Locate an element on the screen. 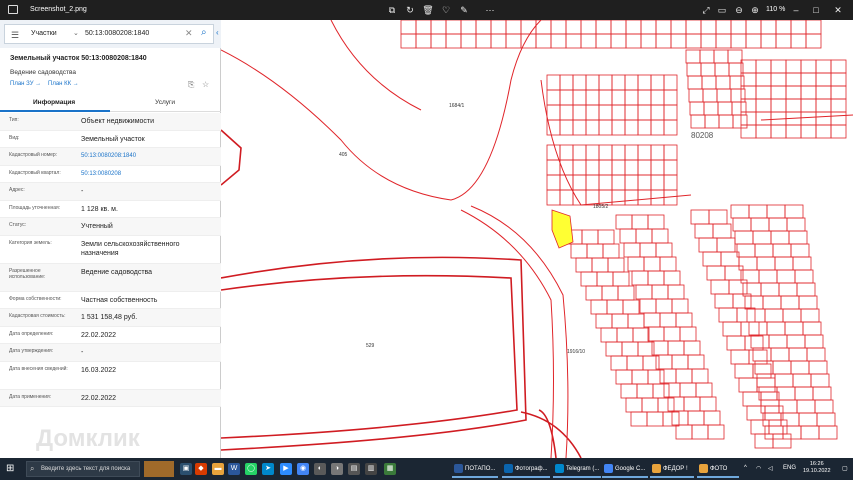  plan-zu-link: План ЗУ → is located at coordinates (25, 84).